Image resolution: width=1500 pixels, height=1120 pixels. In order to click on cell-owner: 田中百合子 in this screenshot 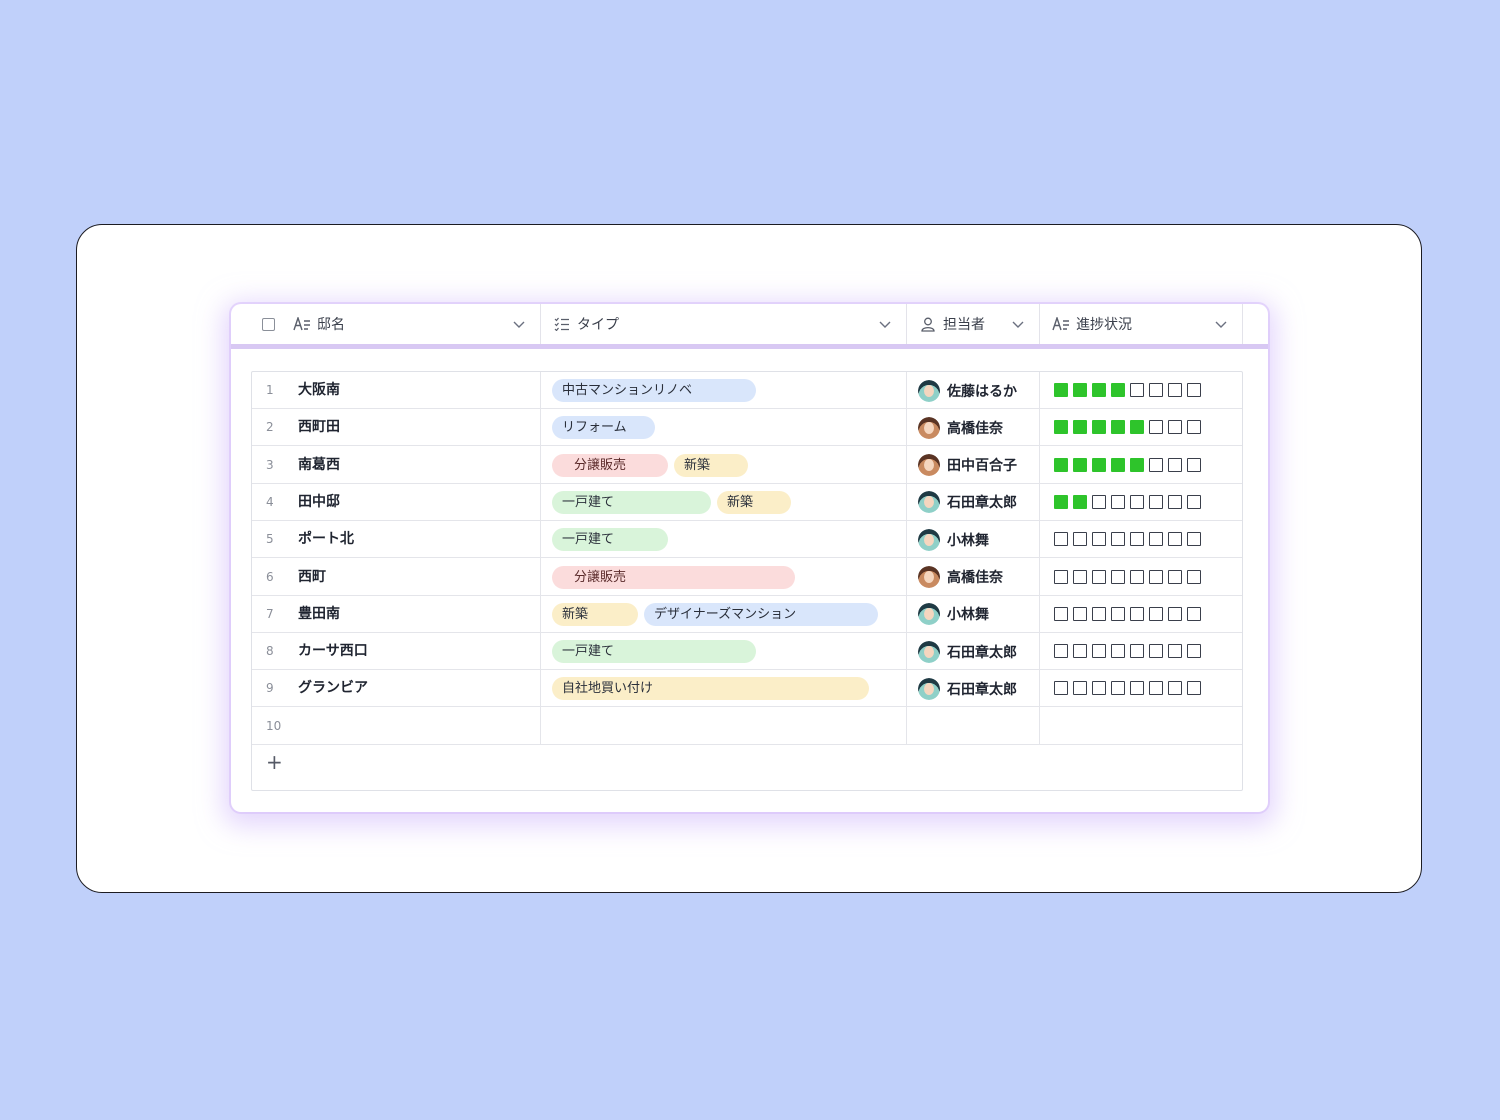, I will do `click(967, 465)`.